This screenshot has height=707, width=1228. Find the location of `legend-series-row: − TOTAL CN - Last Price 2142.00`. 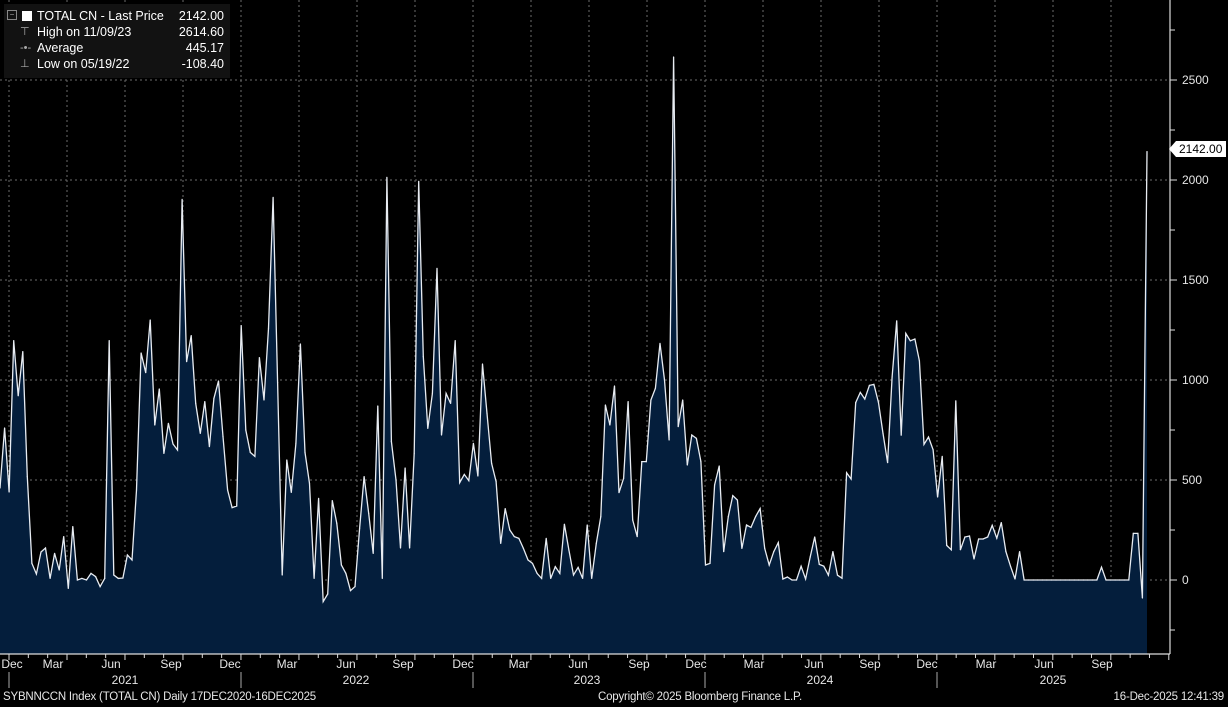

legend-series-row: − TOTAL CN - Last Price 2142.00 is located at coordinates (117, 16).